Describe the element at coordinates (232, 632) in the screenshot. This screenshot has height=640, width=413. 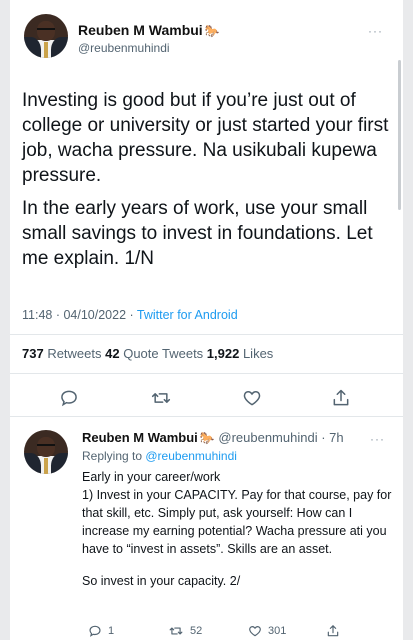
I see `reply-action-bar: 1 52 301` at that location.